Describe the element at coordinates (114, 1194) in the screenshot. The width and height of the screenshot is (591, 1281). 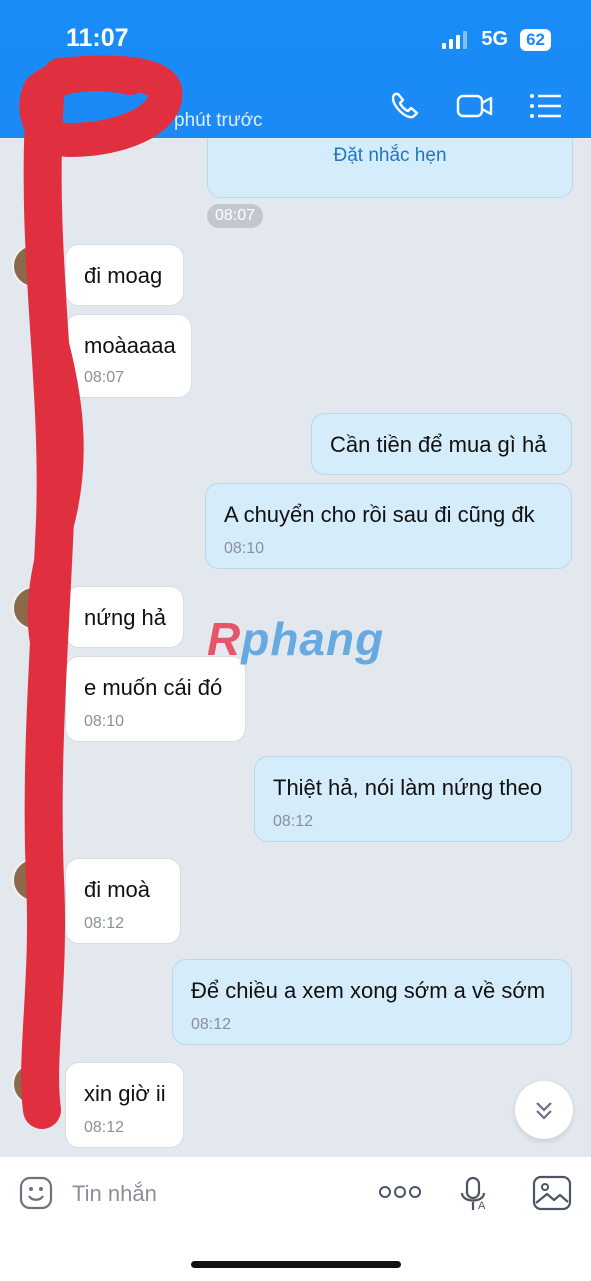
I see `message-input: Tin nhắn` at that location.